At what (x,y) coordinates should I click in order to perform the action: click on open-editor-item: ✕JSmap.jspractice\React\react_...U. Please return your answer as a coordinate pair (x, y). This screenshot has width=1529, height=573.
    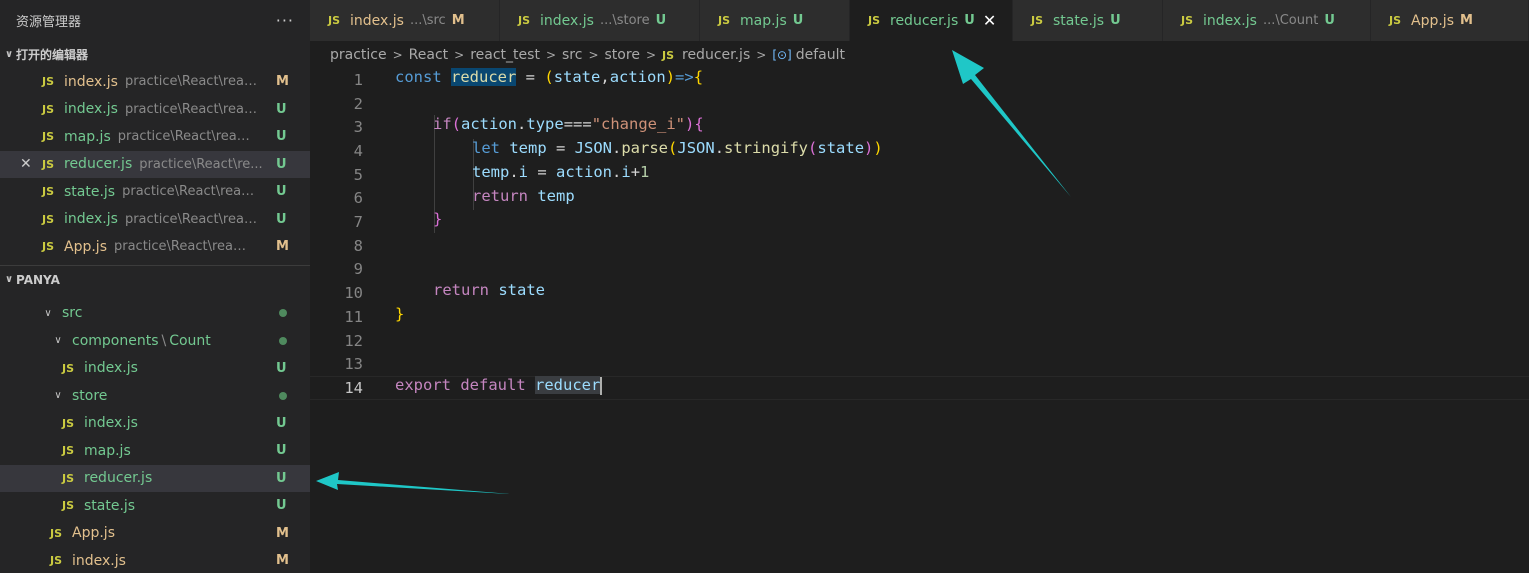
    Looking at the image, I should click on (155, 137).